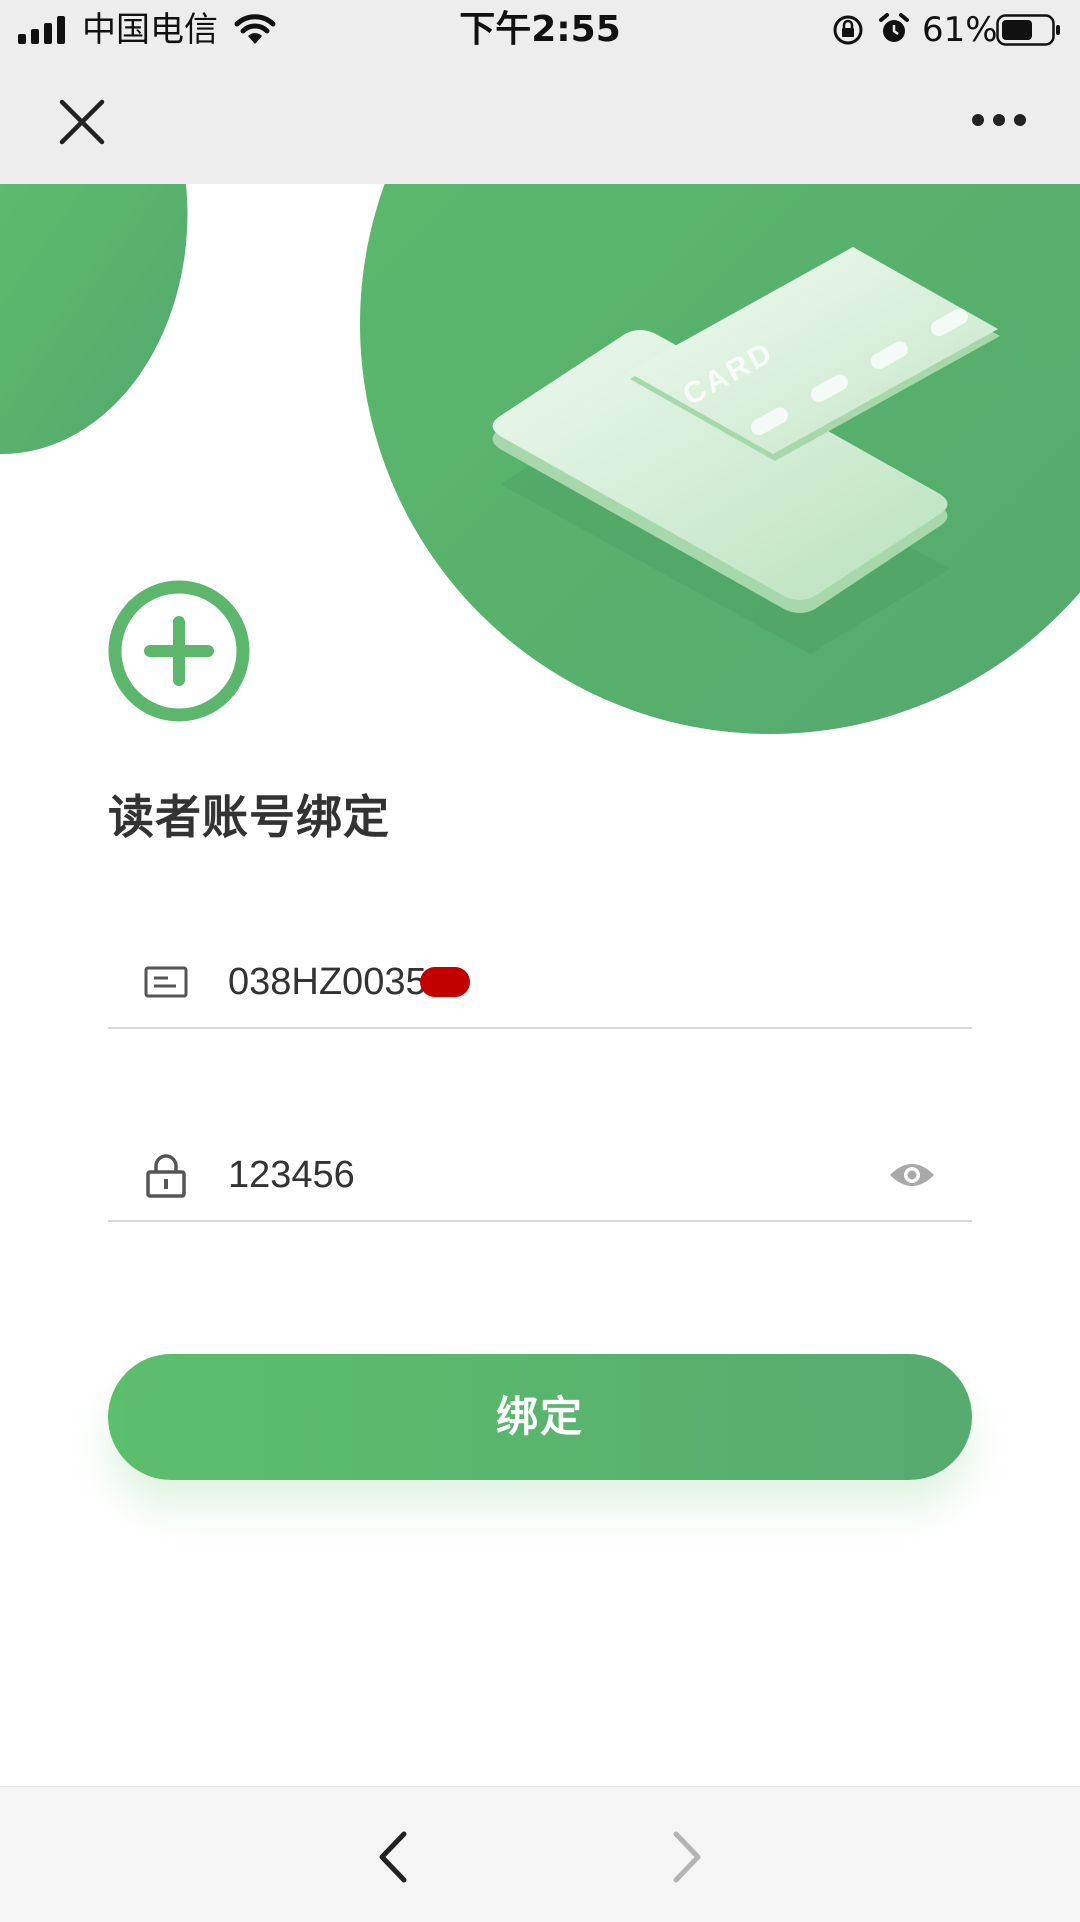 Image resolution: width=1080 pixels, height=1922 pixels. I want to click on page-title: 读者账号绑定, so click(249, 817).